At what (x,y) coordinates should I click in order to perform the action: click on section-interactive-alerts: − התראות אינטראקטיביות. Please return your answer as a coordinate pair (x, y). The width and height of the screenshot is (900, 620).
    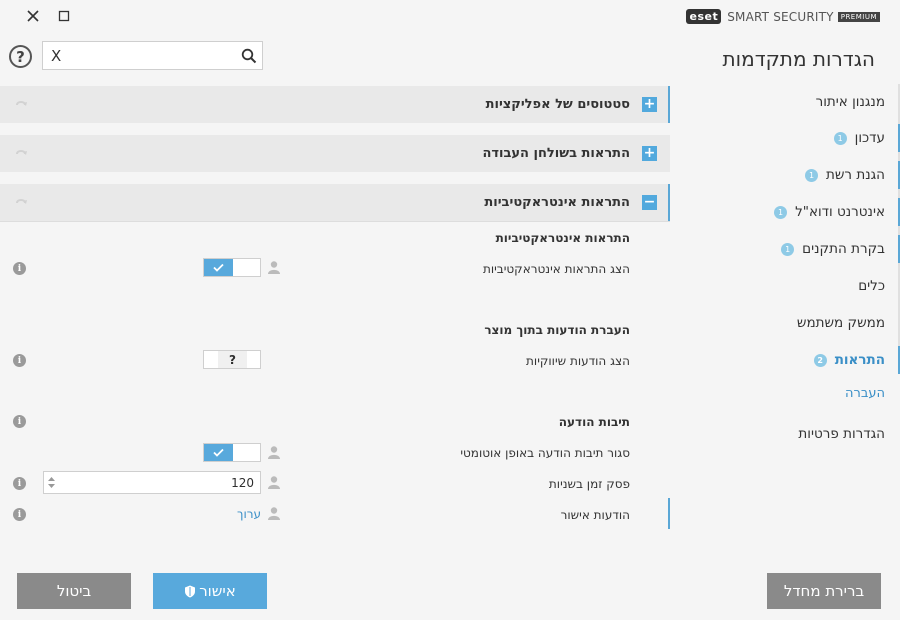
    Looking at the image, I should click on (335, 202).